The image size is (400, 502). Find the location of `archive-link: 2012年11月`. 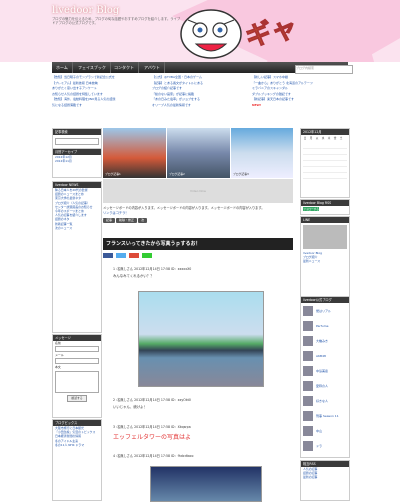

archive-link: 2012年11月 is located at coordinates (77, 161).